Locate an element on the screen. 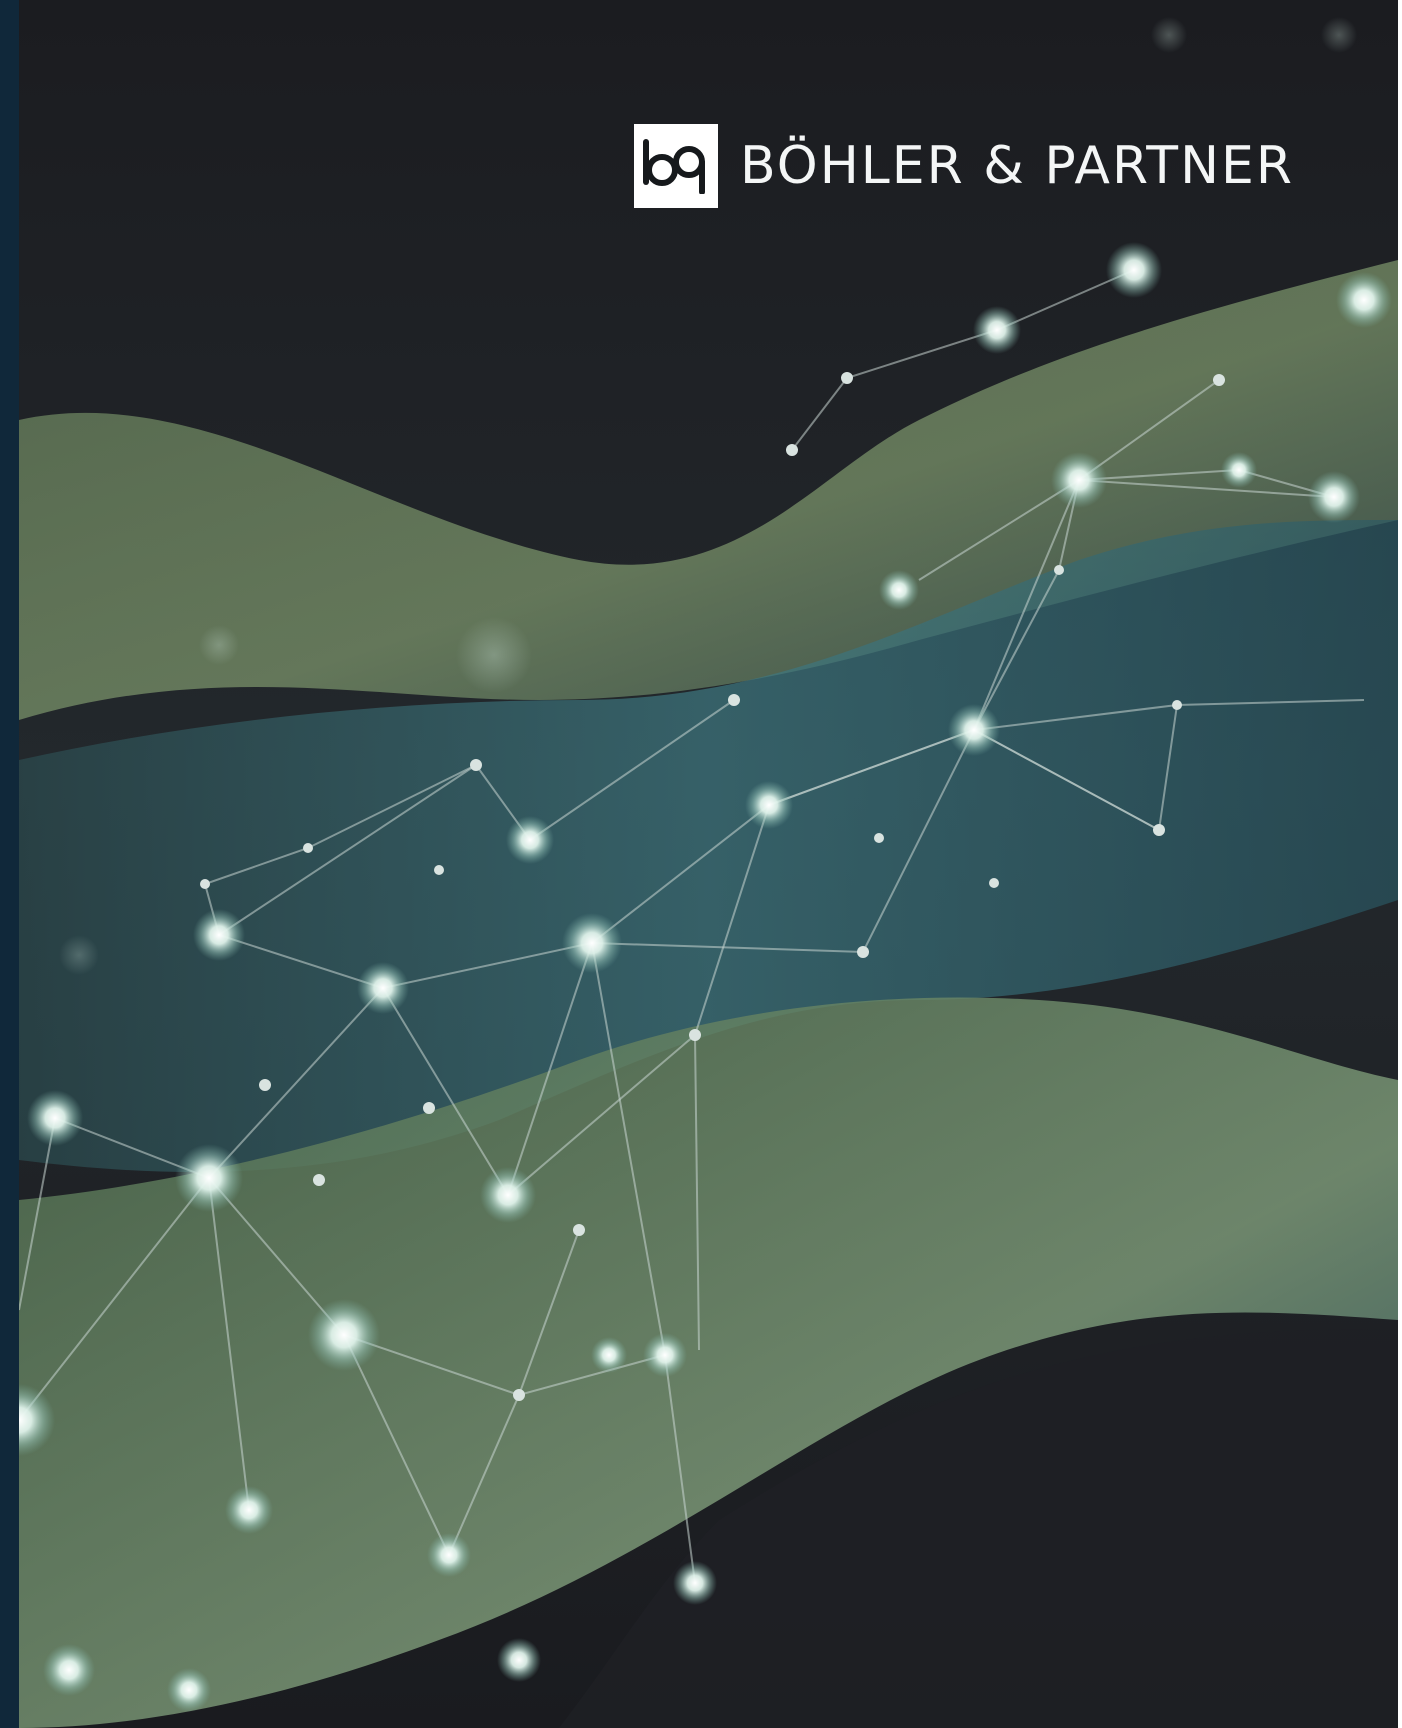 This screenshot has height=1728, width=1402. bp-logo-icon is located at coordinates (676, 166).